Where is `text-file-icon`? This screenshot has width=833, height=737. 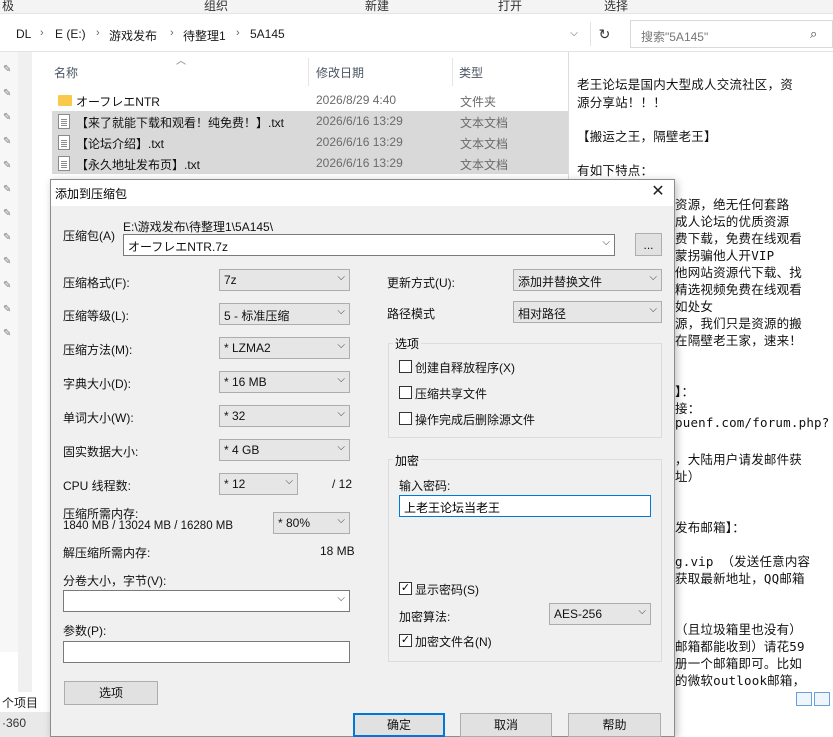 text-file-icon is located at coordinates (64, 121).